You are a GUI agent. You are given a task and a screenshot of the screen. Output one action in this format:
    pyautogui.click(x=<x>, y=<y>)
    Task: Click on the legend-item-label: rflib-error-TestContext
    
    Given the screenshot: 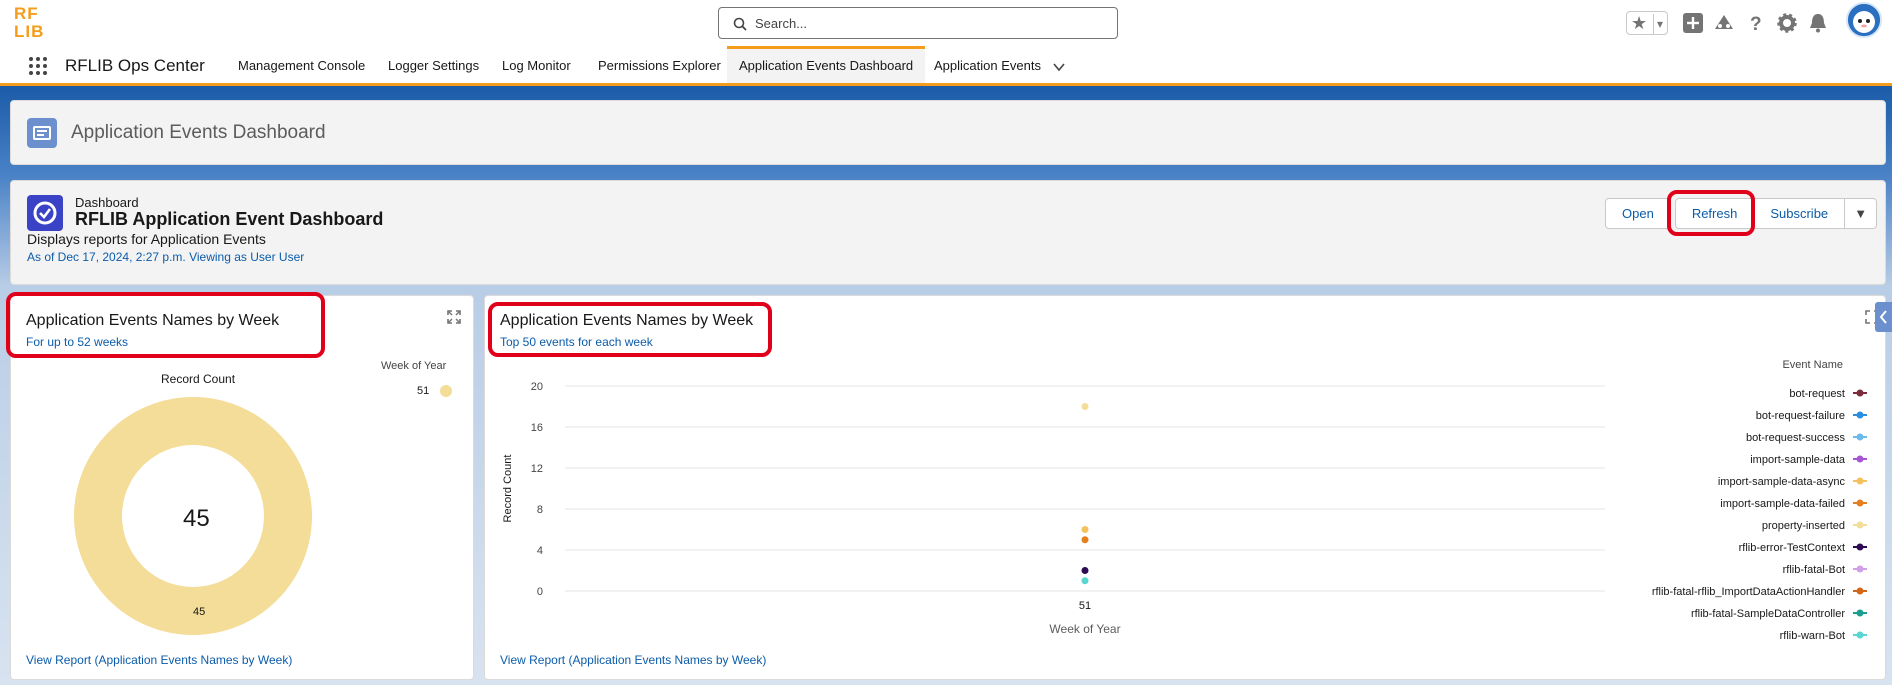 What is the action you would take?
    pyautogui.click(x=1792, y=548)
    